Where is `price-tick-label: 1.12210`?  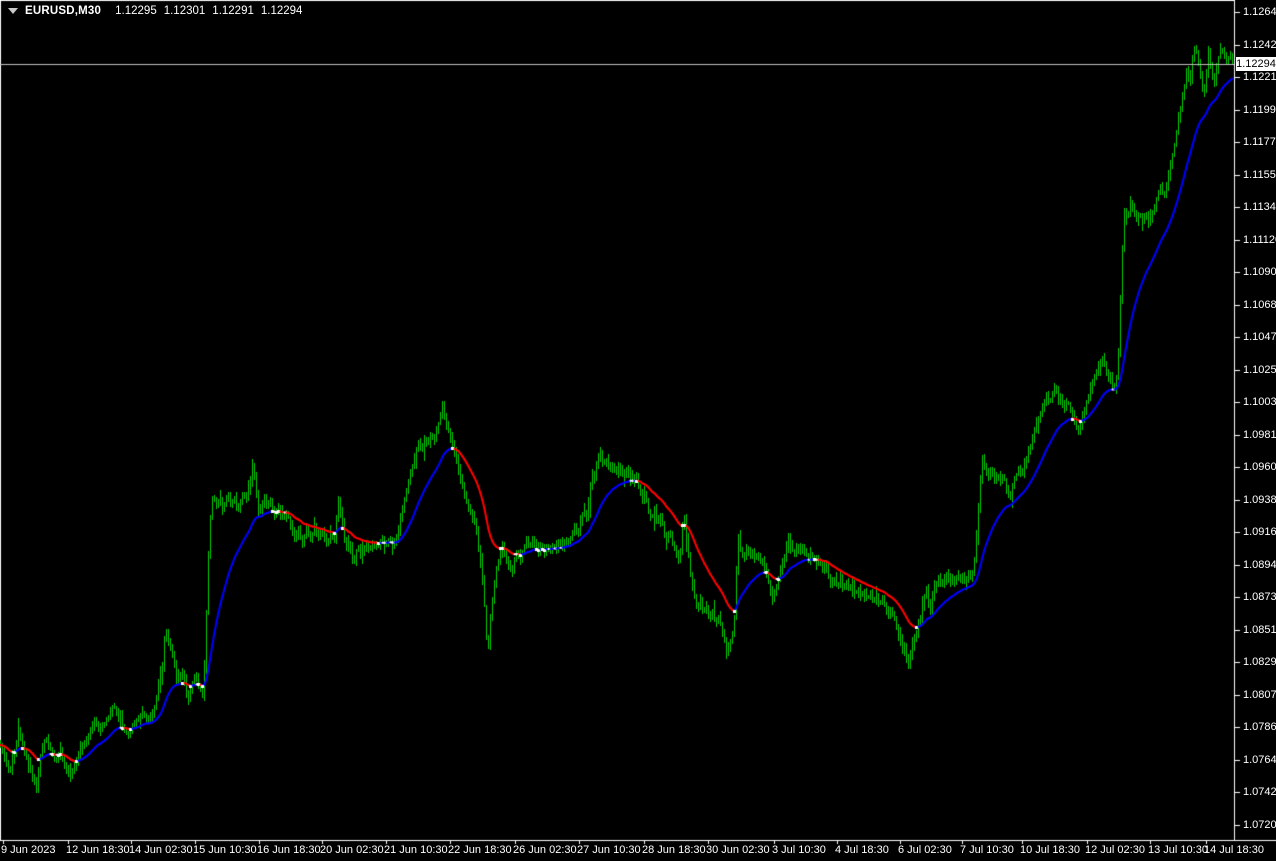 price-tick-label: 1.12210 is located at coordinates (1259, 77).